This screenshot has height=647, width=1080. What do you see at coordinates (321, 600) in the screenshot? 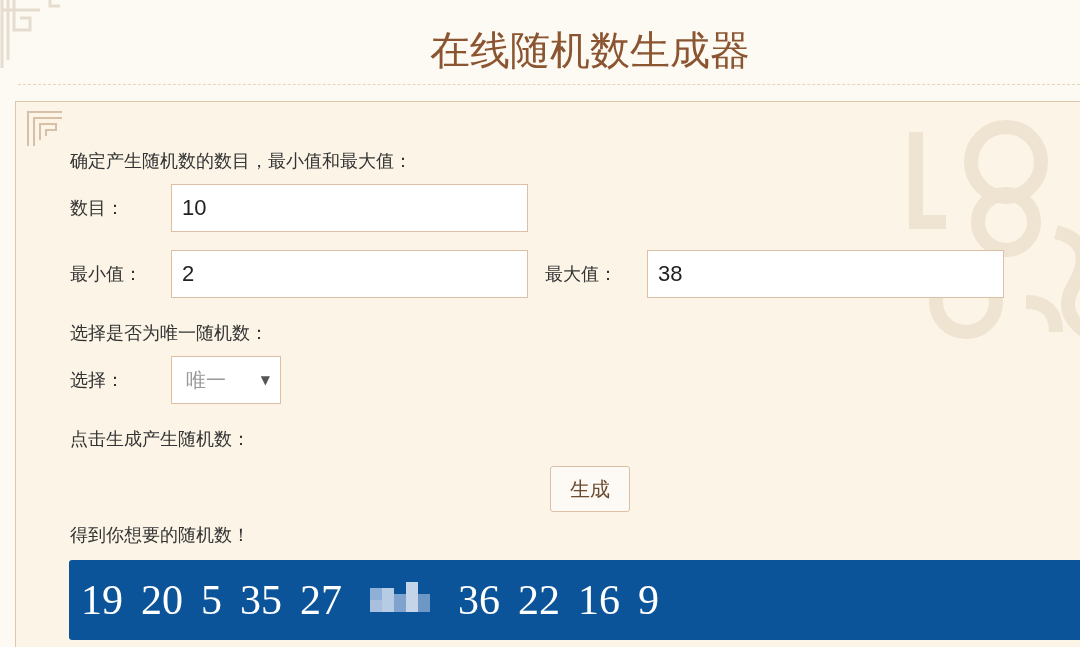
I see `random-number: 27` at bounding box center [321, 600].